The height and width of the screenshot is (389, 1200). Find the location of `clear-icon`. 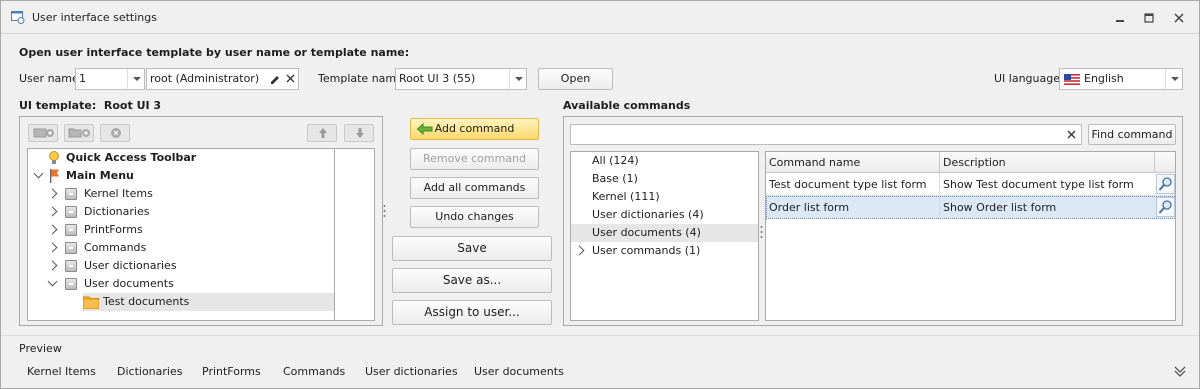

clear-icon is located at coordinates (290, 78).